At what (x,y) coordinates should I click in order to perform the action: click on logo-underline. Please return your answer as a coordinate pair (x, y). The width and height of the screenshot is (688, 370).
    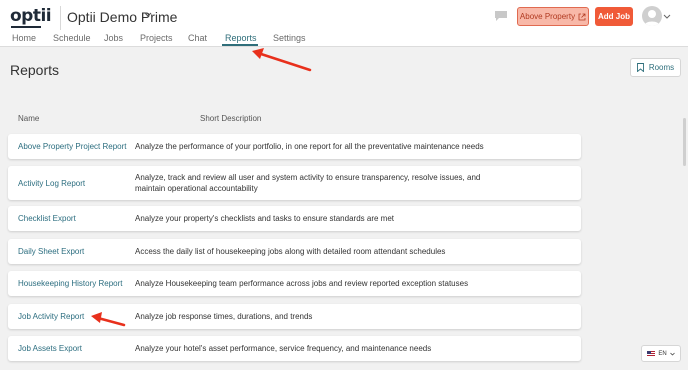
    Looking at the image, I should click on (26, 27).